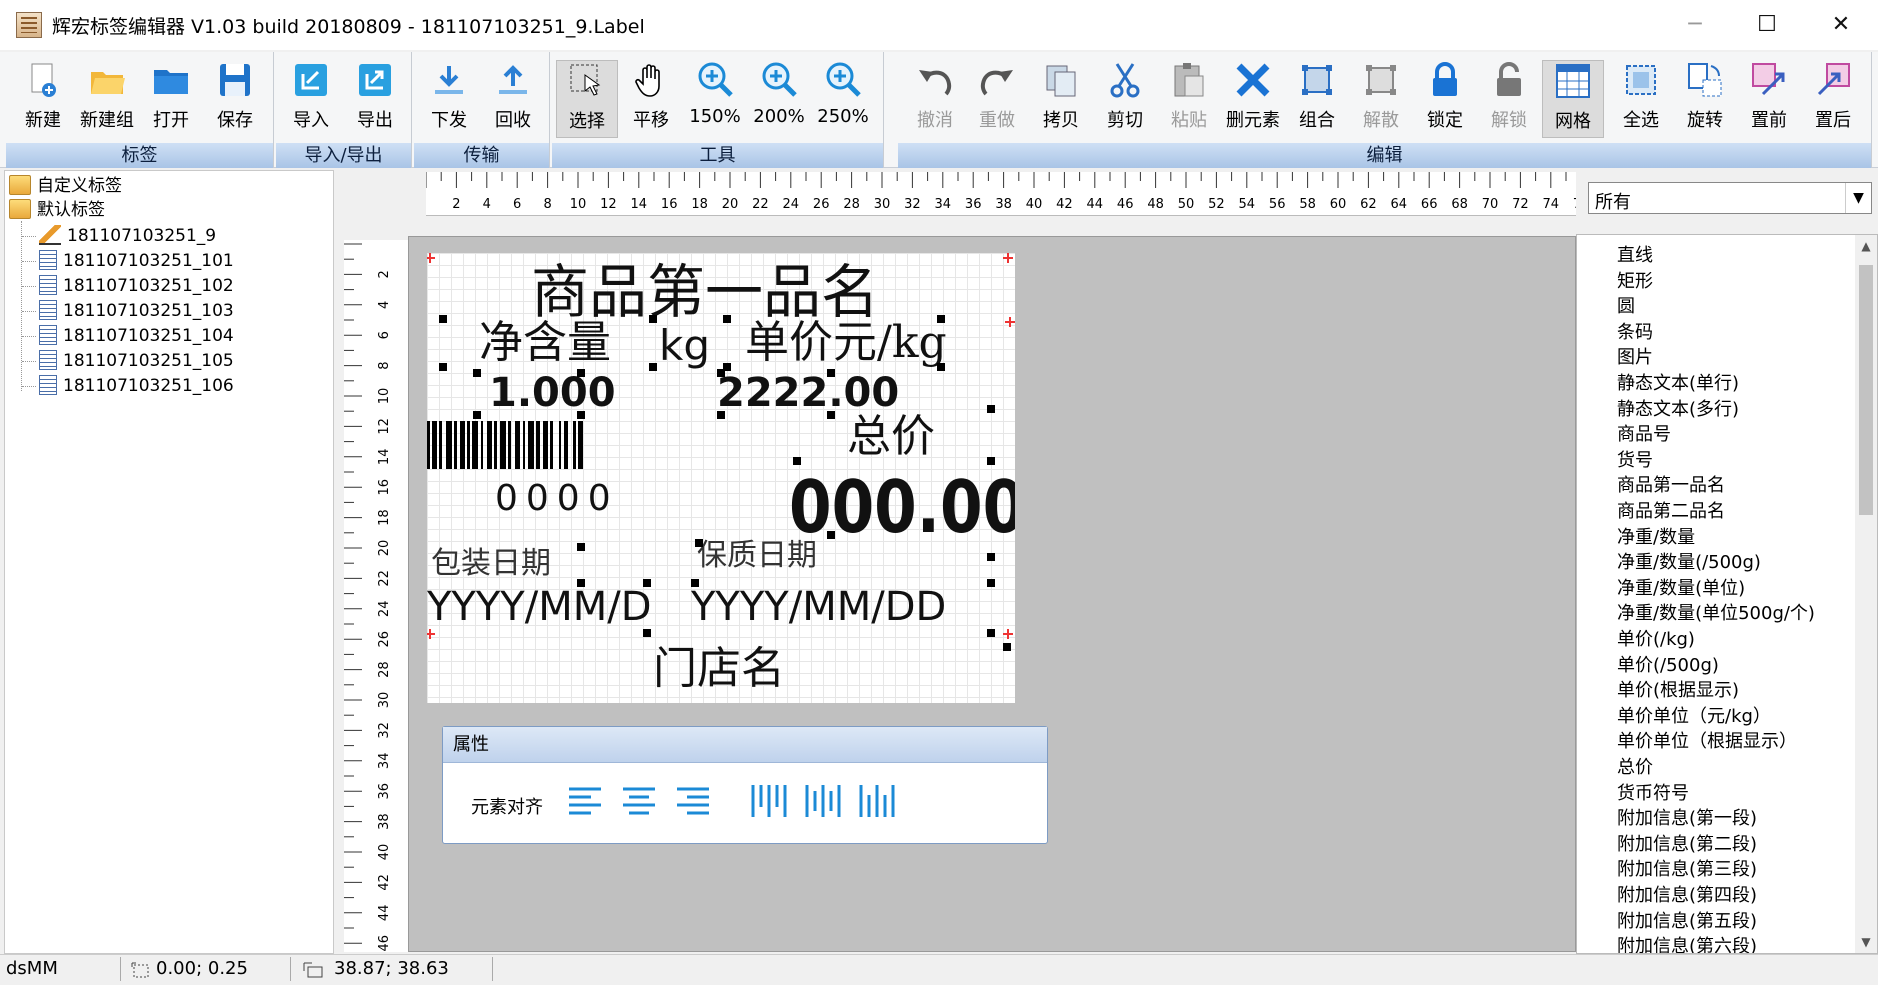 This screenshot has height=985, width=1878. Describe the element at coordinates (136, 286) in the screenshot. I see `tree-item-label: 181107103251_102` at that location.